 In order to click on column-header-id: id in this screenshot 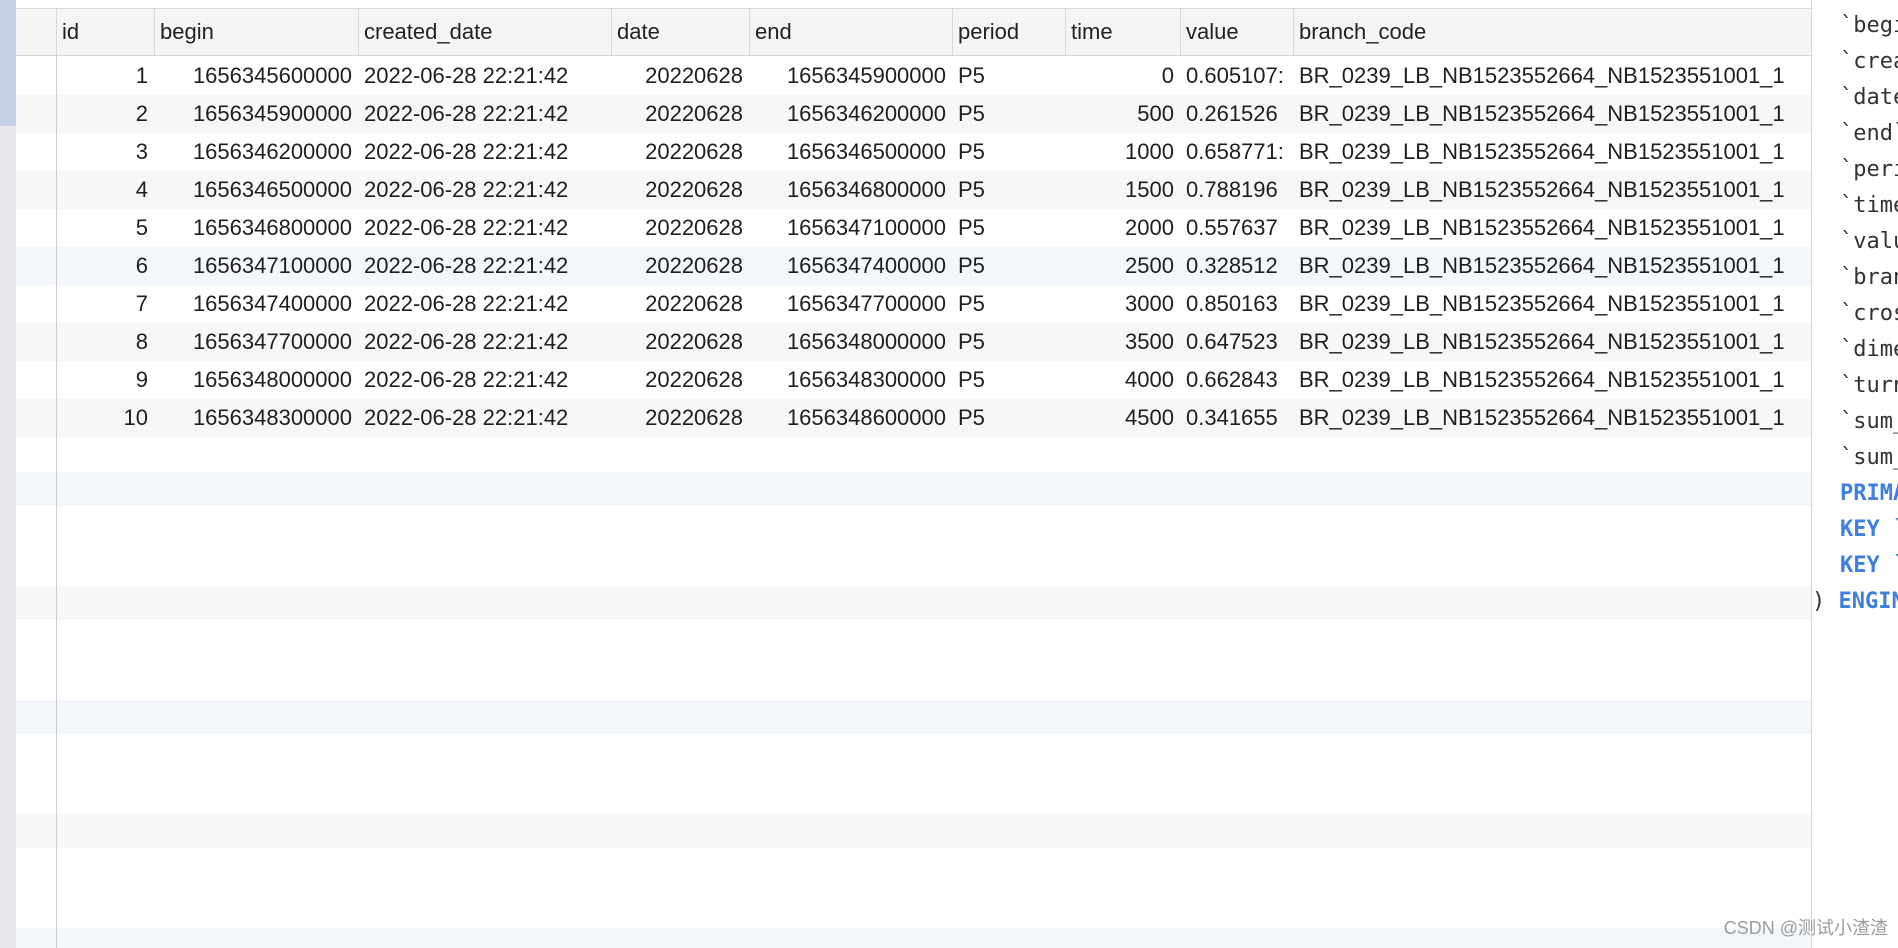, I will do `click(105, 32)`.